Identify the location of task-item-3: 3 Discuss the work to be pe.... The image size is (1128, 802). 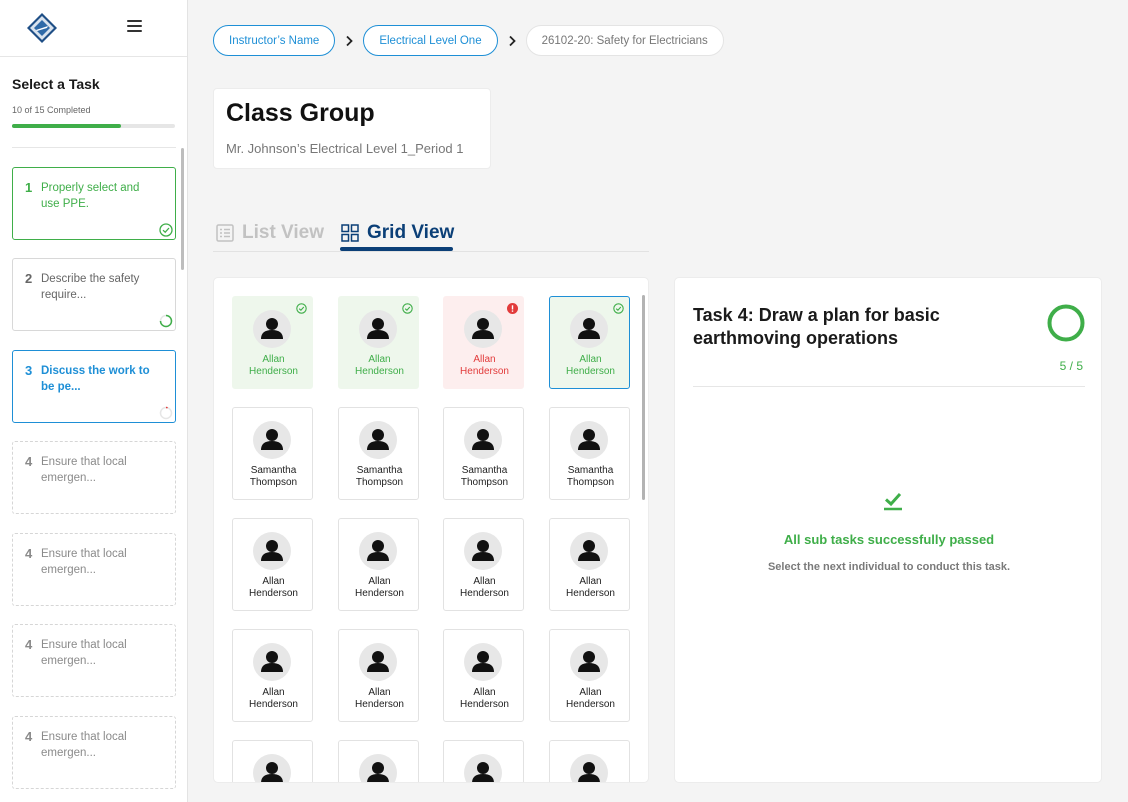
(94, 386).